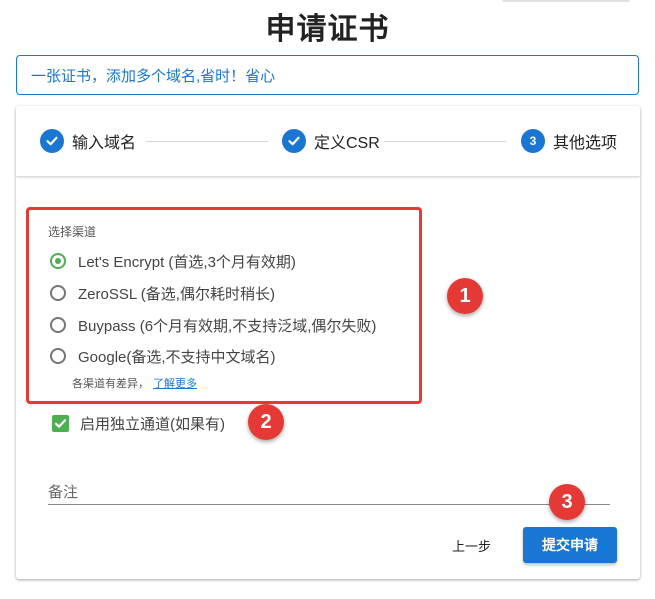 The width and height of the screenshot is (655, 599). What do you see at coordinates (347, 143) in the screenshot?
I see `step-2-label: 定义CSR` at bounding box center [347, 143].